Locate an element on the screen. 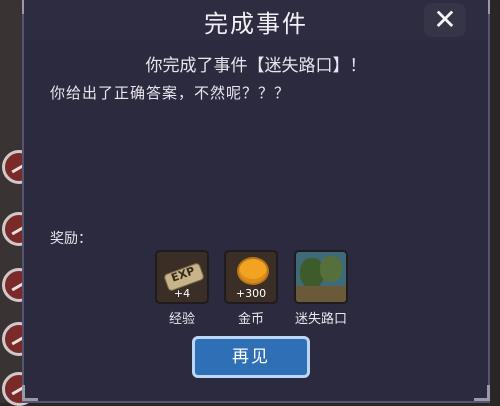  event-subtitle: 你完成了事件【迷失路口】！ is located at coordinates (256, 66).